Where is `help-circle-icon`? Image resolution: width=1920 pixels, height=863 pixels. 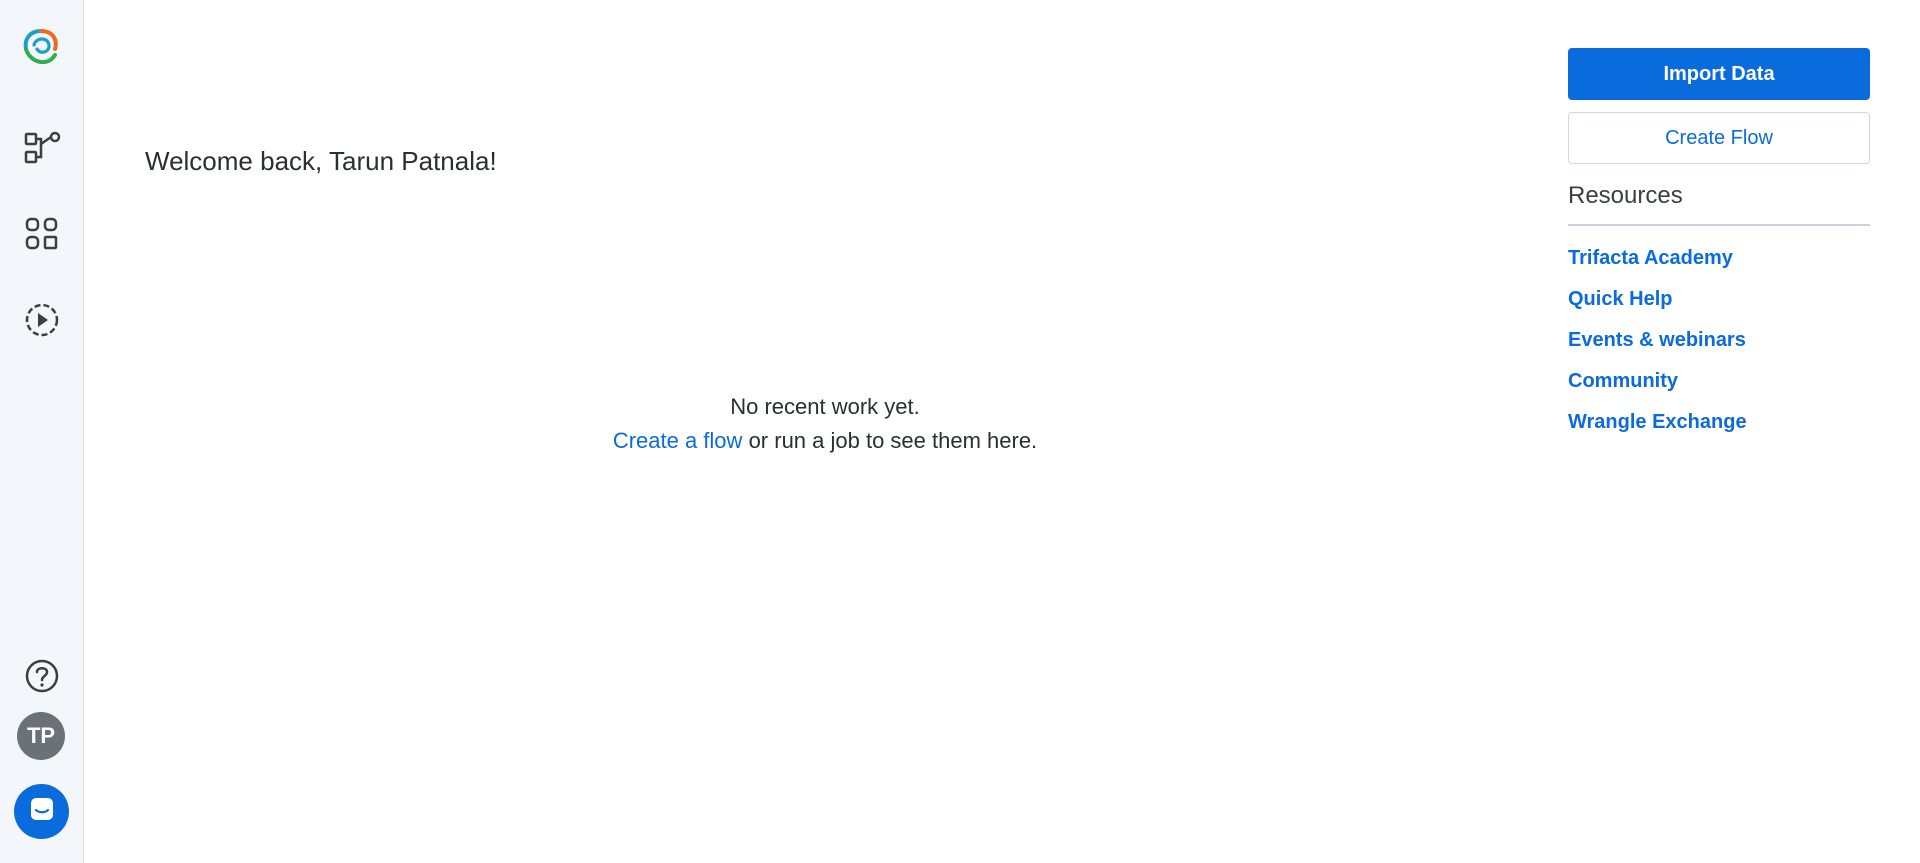
help-circle-icon is located at coordinates (42, 676).